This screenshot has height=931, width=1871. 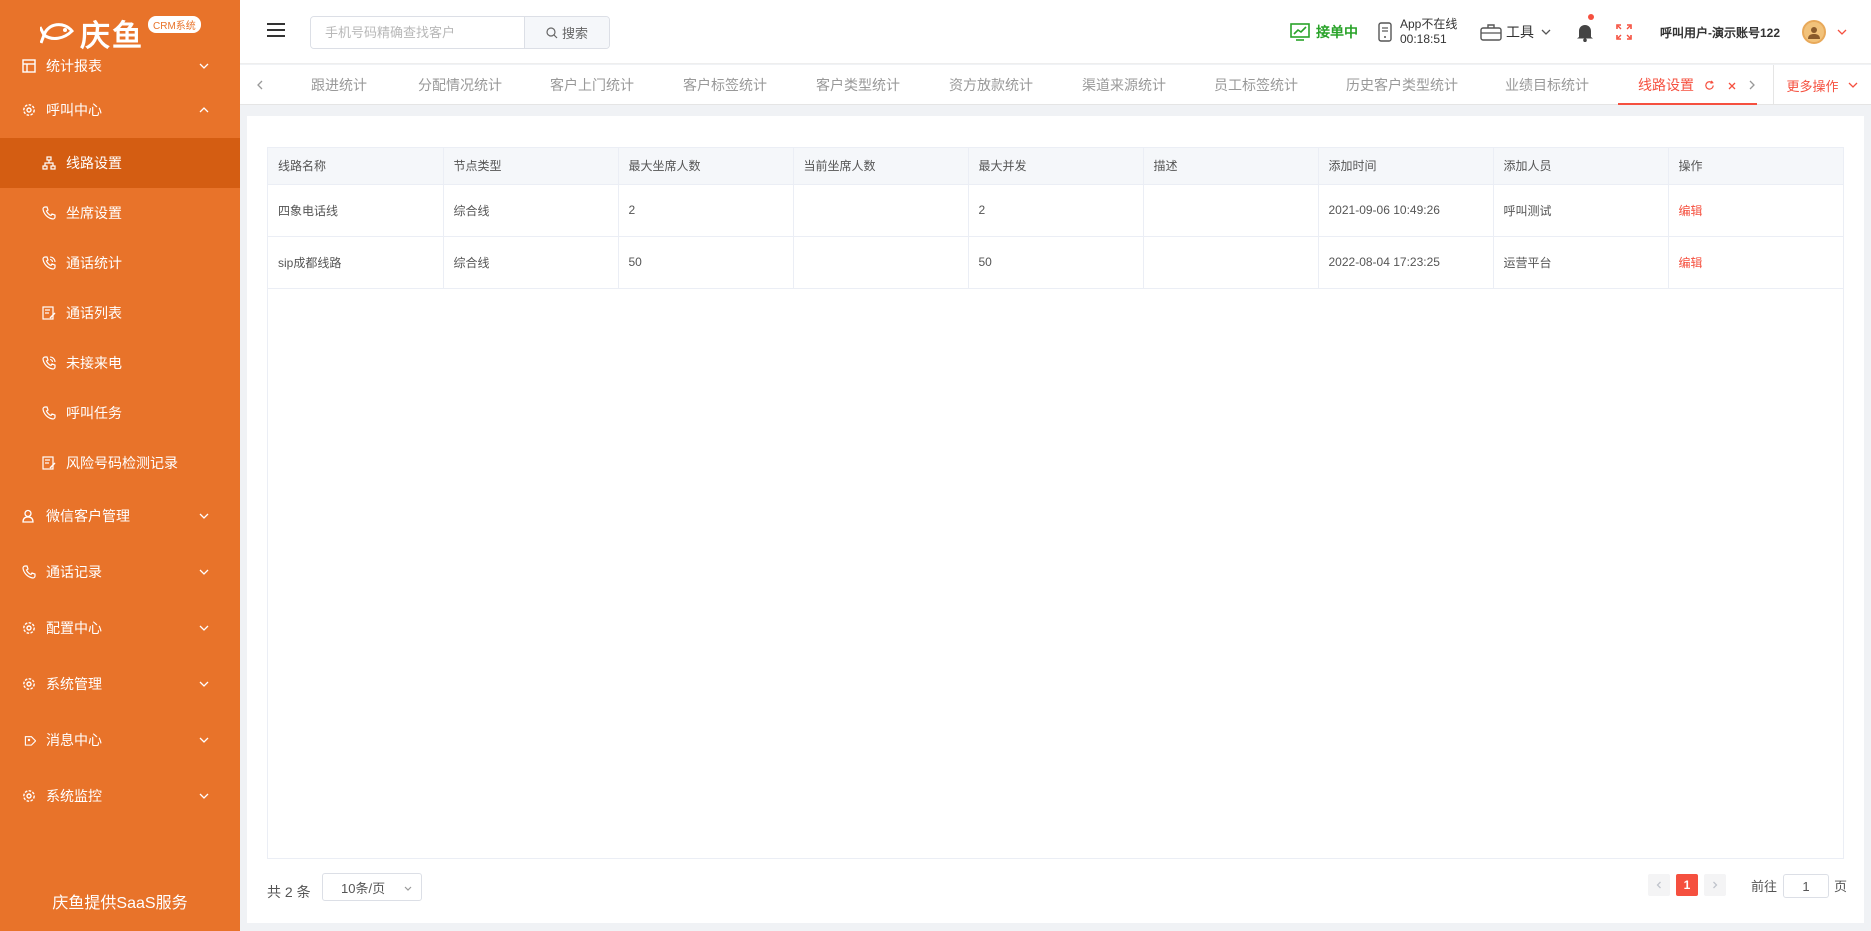 I want to click on sidebar-item-label: 风险号码检测记录, so click(x=122, y=463).